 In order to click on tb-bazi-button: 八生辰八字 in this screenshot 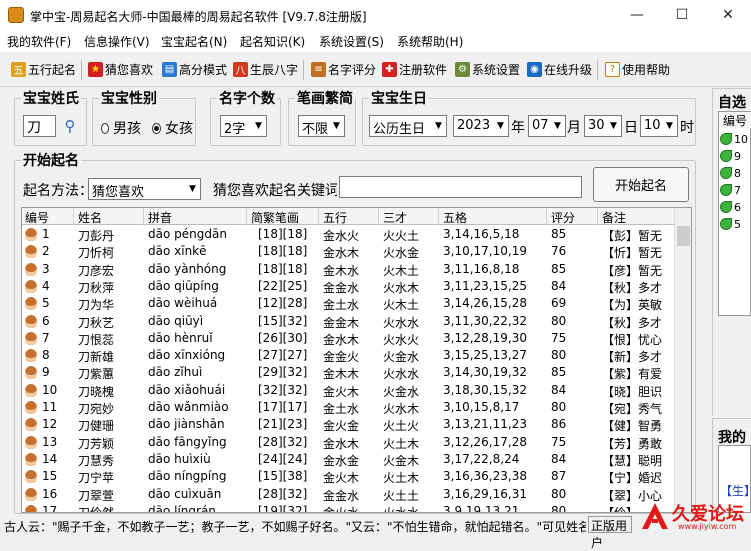, I will do `click(265, 69)`.